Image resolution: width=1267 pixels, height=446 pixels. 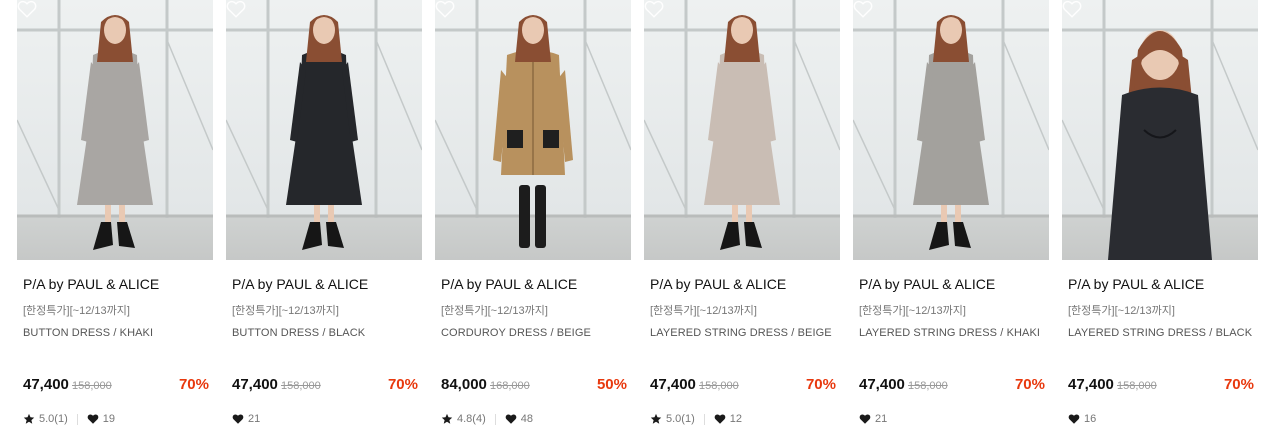 What do you see at coordinates (611, 384) in the screenshot?
I see `discount-rate: 50%` at bounding box center [611, 384].